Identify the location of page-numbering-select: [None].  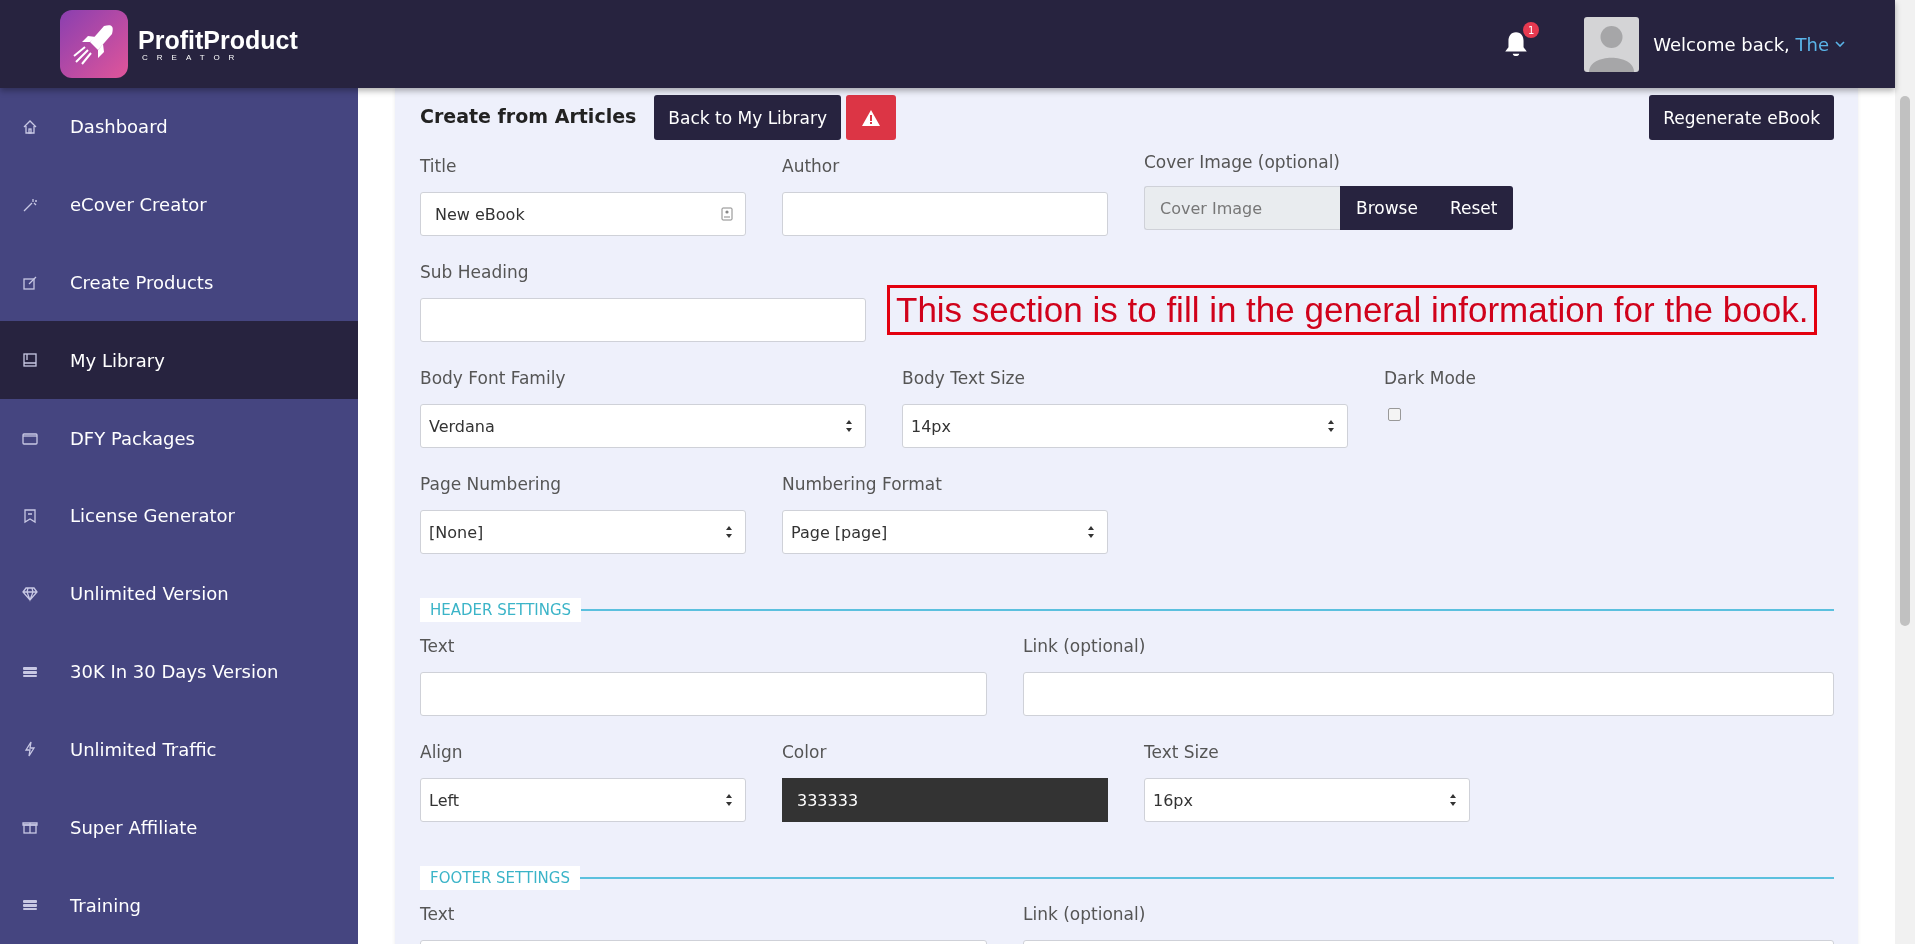
(583, 532).